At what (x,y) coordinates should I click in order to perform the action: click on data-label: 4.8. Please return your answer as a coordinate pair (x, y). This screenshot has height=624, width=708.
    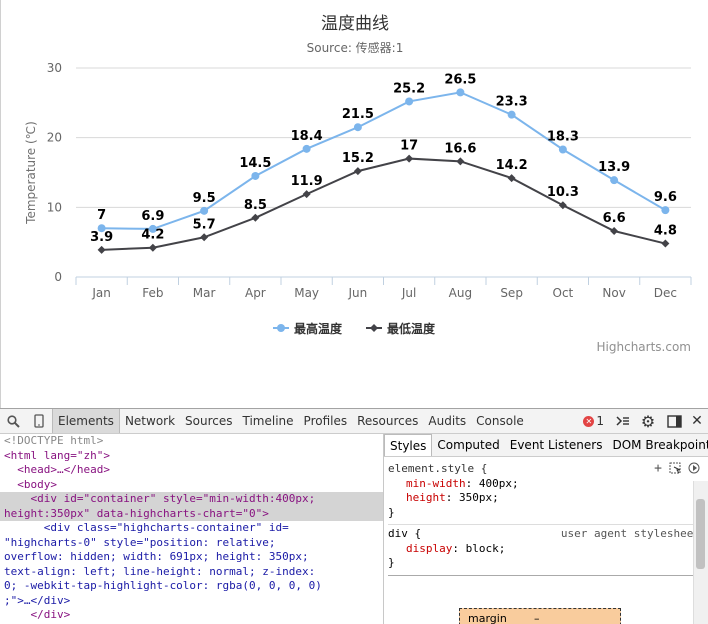
    Looking at the image, I should click on (665, 231).